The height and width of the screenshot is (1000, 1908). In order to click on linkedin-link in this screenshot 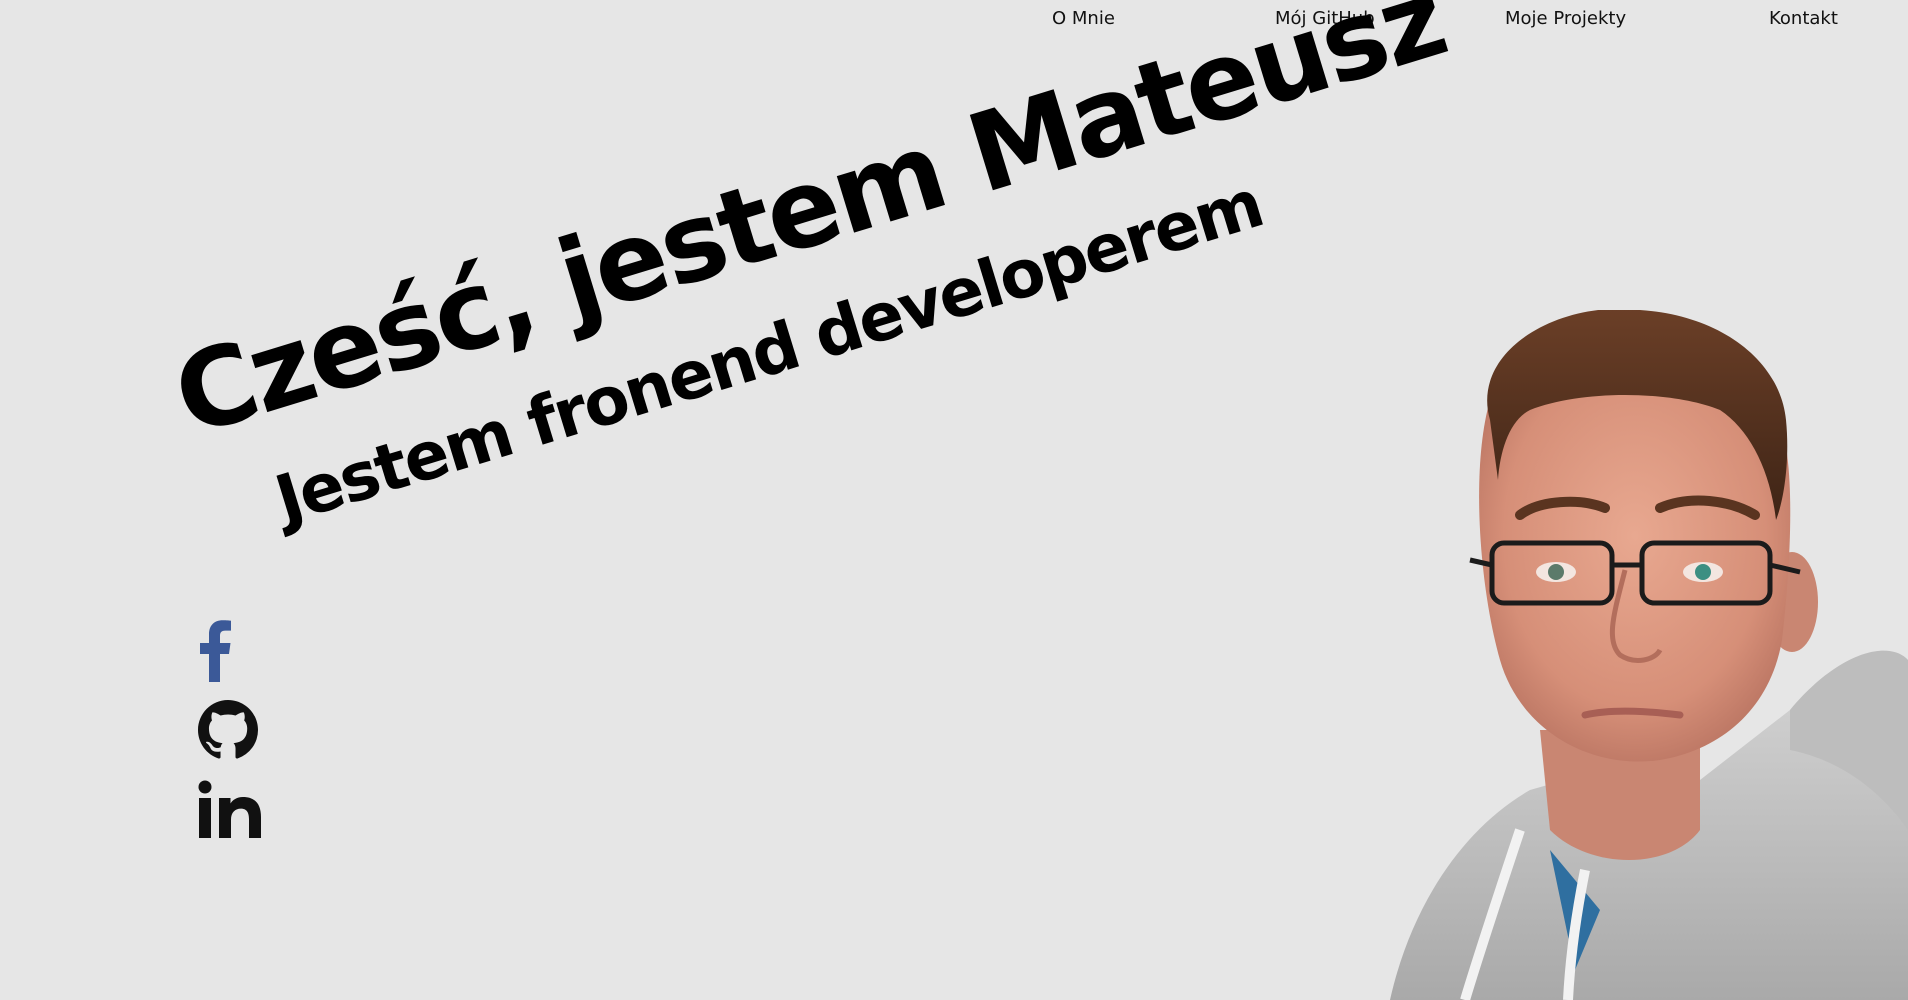, I will do `click(230, 812)`.